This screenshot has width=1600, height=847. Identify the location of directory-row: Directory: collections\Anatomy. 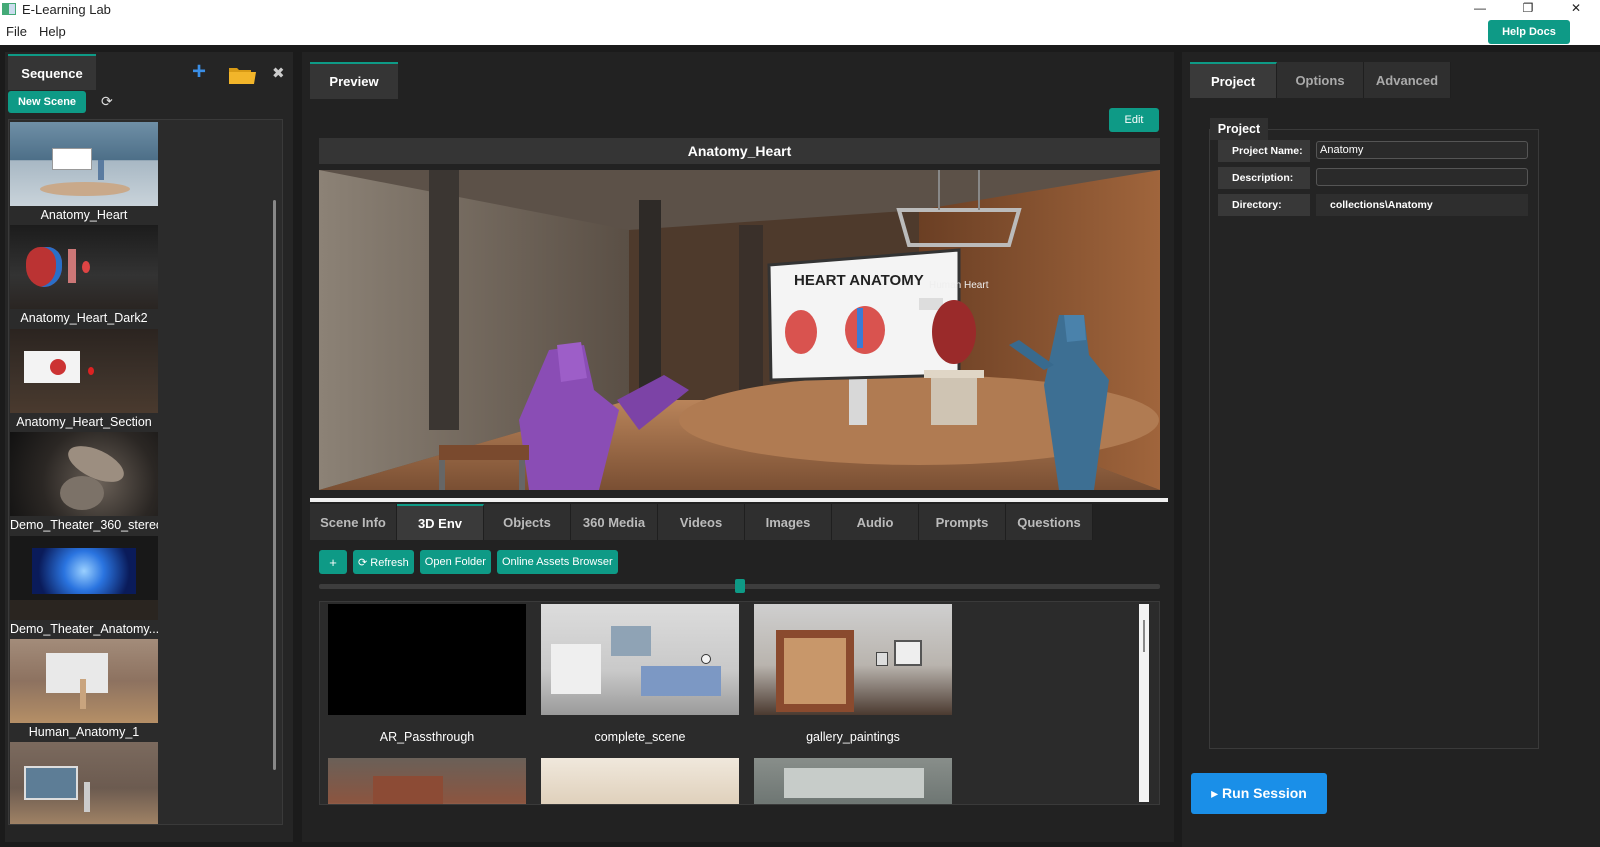
(1373, 205).